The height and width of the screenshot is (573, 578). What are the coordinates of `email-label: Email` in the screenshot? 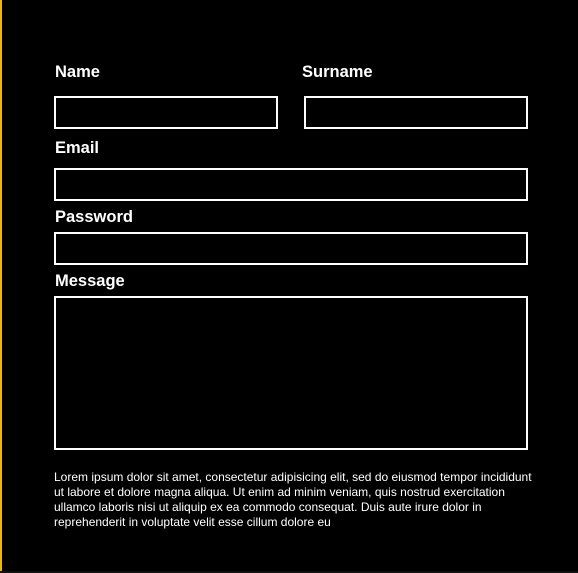 It's located at (77, 148).